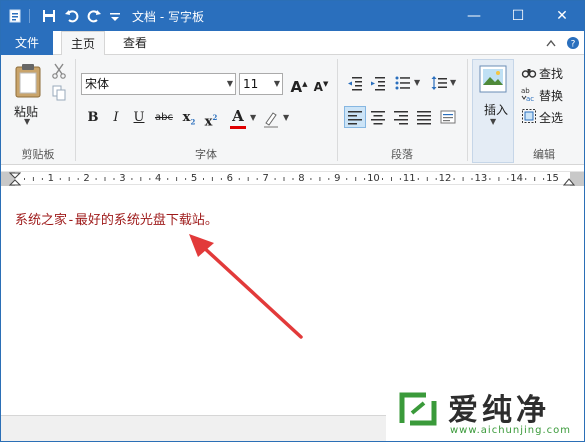 The height and width of the screenshot is (442, 585). I want to click on tab-view: 查看, so click(135, 43).